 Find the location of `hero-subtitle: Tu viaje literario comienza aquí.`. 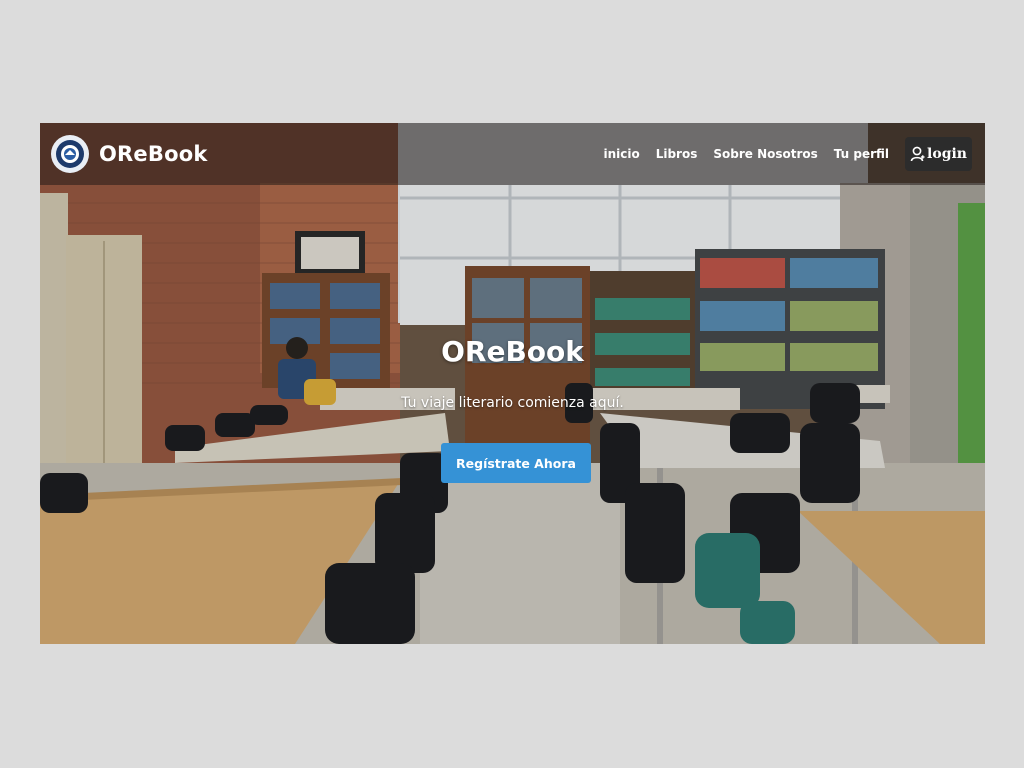

hero-subtitle: Tu viaje literario comienza aquí. is located at coordinates (512, 403).